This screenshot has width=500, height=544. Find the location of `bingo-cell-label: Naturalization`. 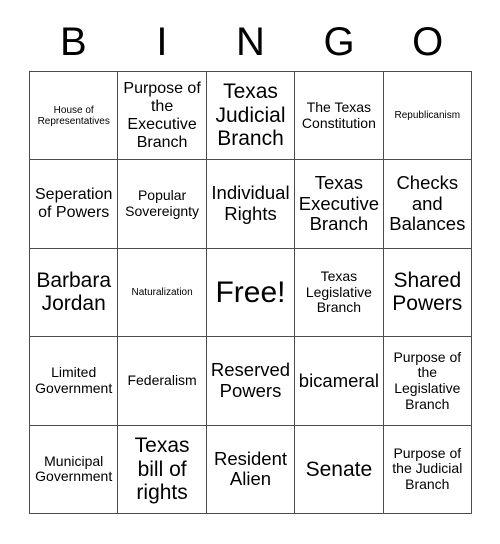

bingo-cell-label: Naturalization is located at coordinates (162, 292).